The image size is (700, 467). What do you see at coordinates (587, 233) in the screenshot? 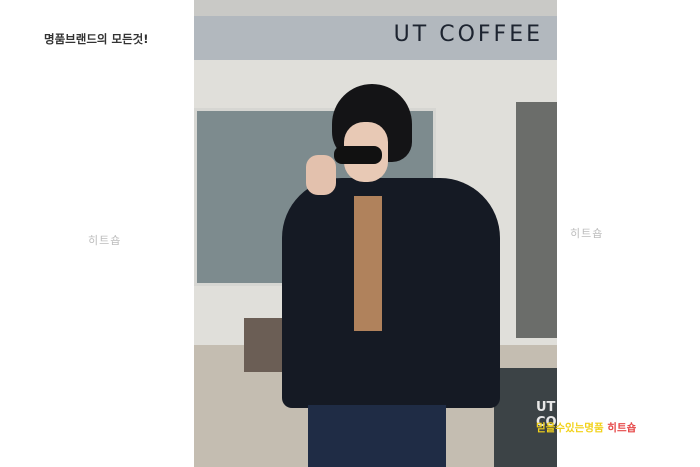
I see `watermark-right: 히트숍` at bounding box center [587, 233].